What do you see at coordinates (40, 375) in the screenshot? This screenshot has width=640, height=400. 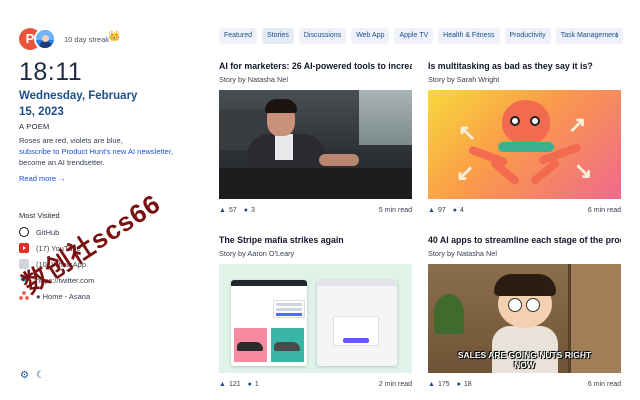 I see `moon-icon: ☾` at bounding box center [40, 375].